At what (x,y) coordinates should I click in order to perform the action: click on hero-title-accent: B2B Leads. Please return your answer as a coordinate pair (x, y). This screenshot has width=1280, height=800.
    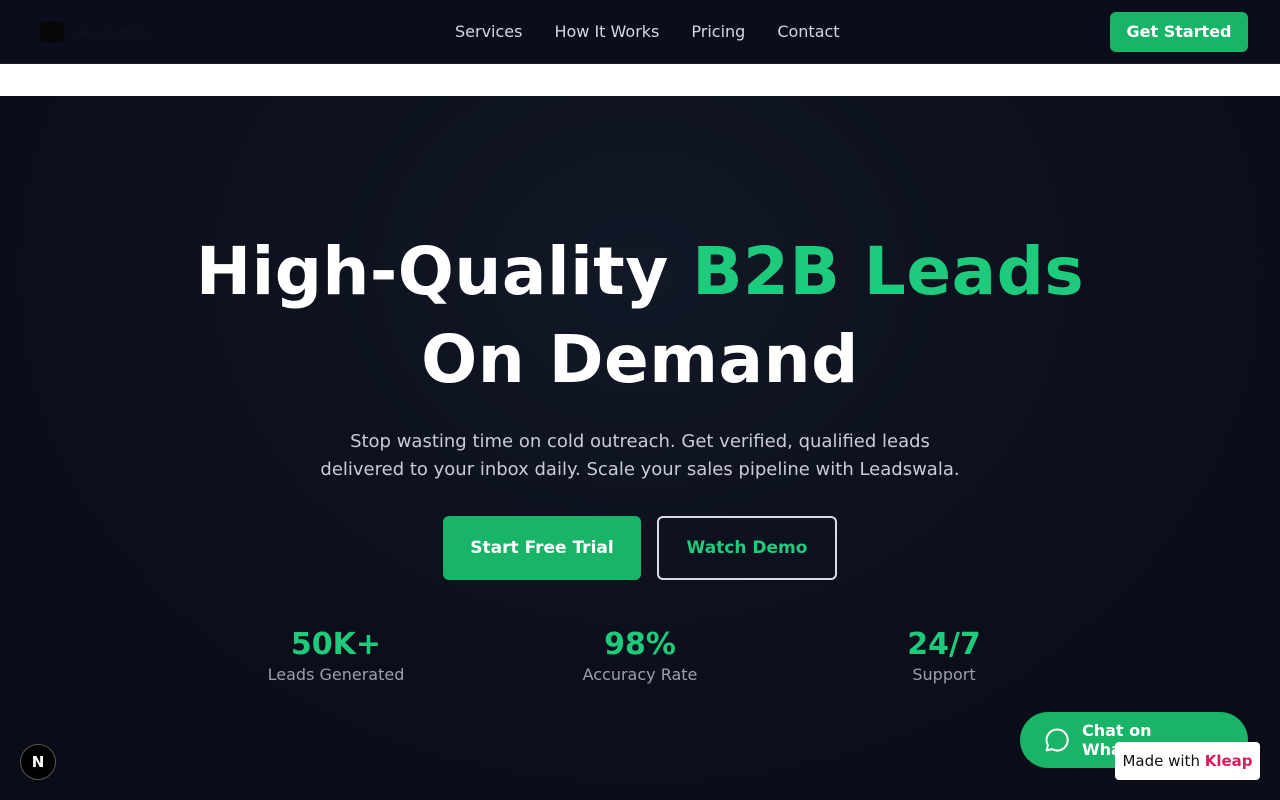
    Looking at the image, I should click on (888, 271).